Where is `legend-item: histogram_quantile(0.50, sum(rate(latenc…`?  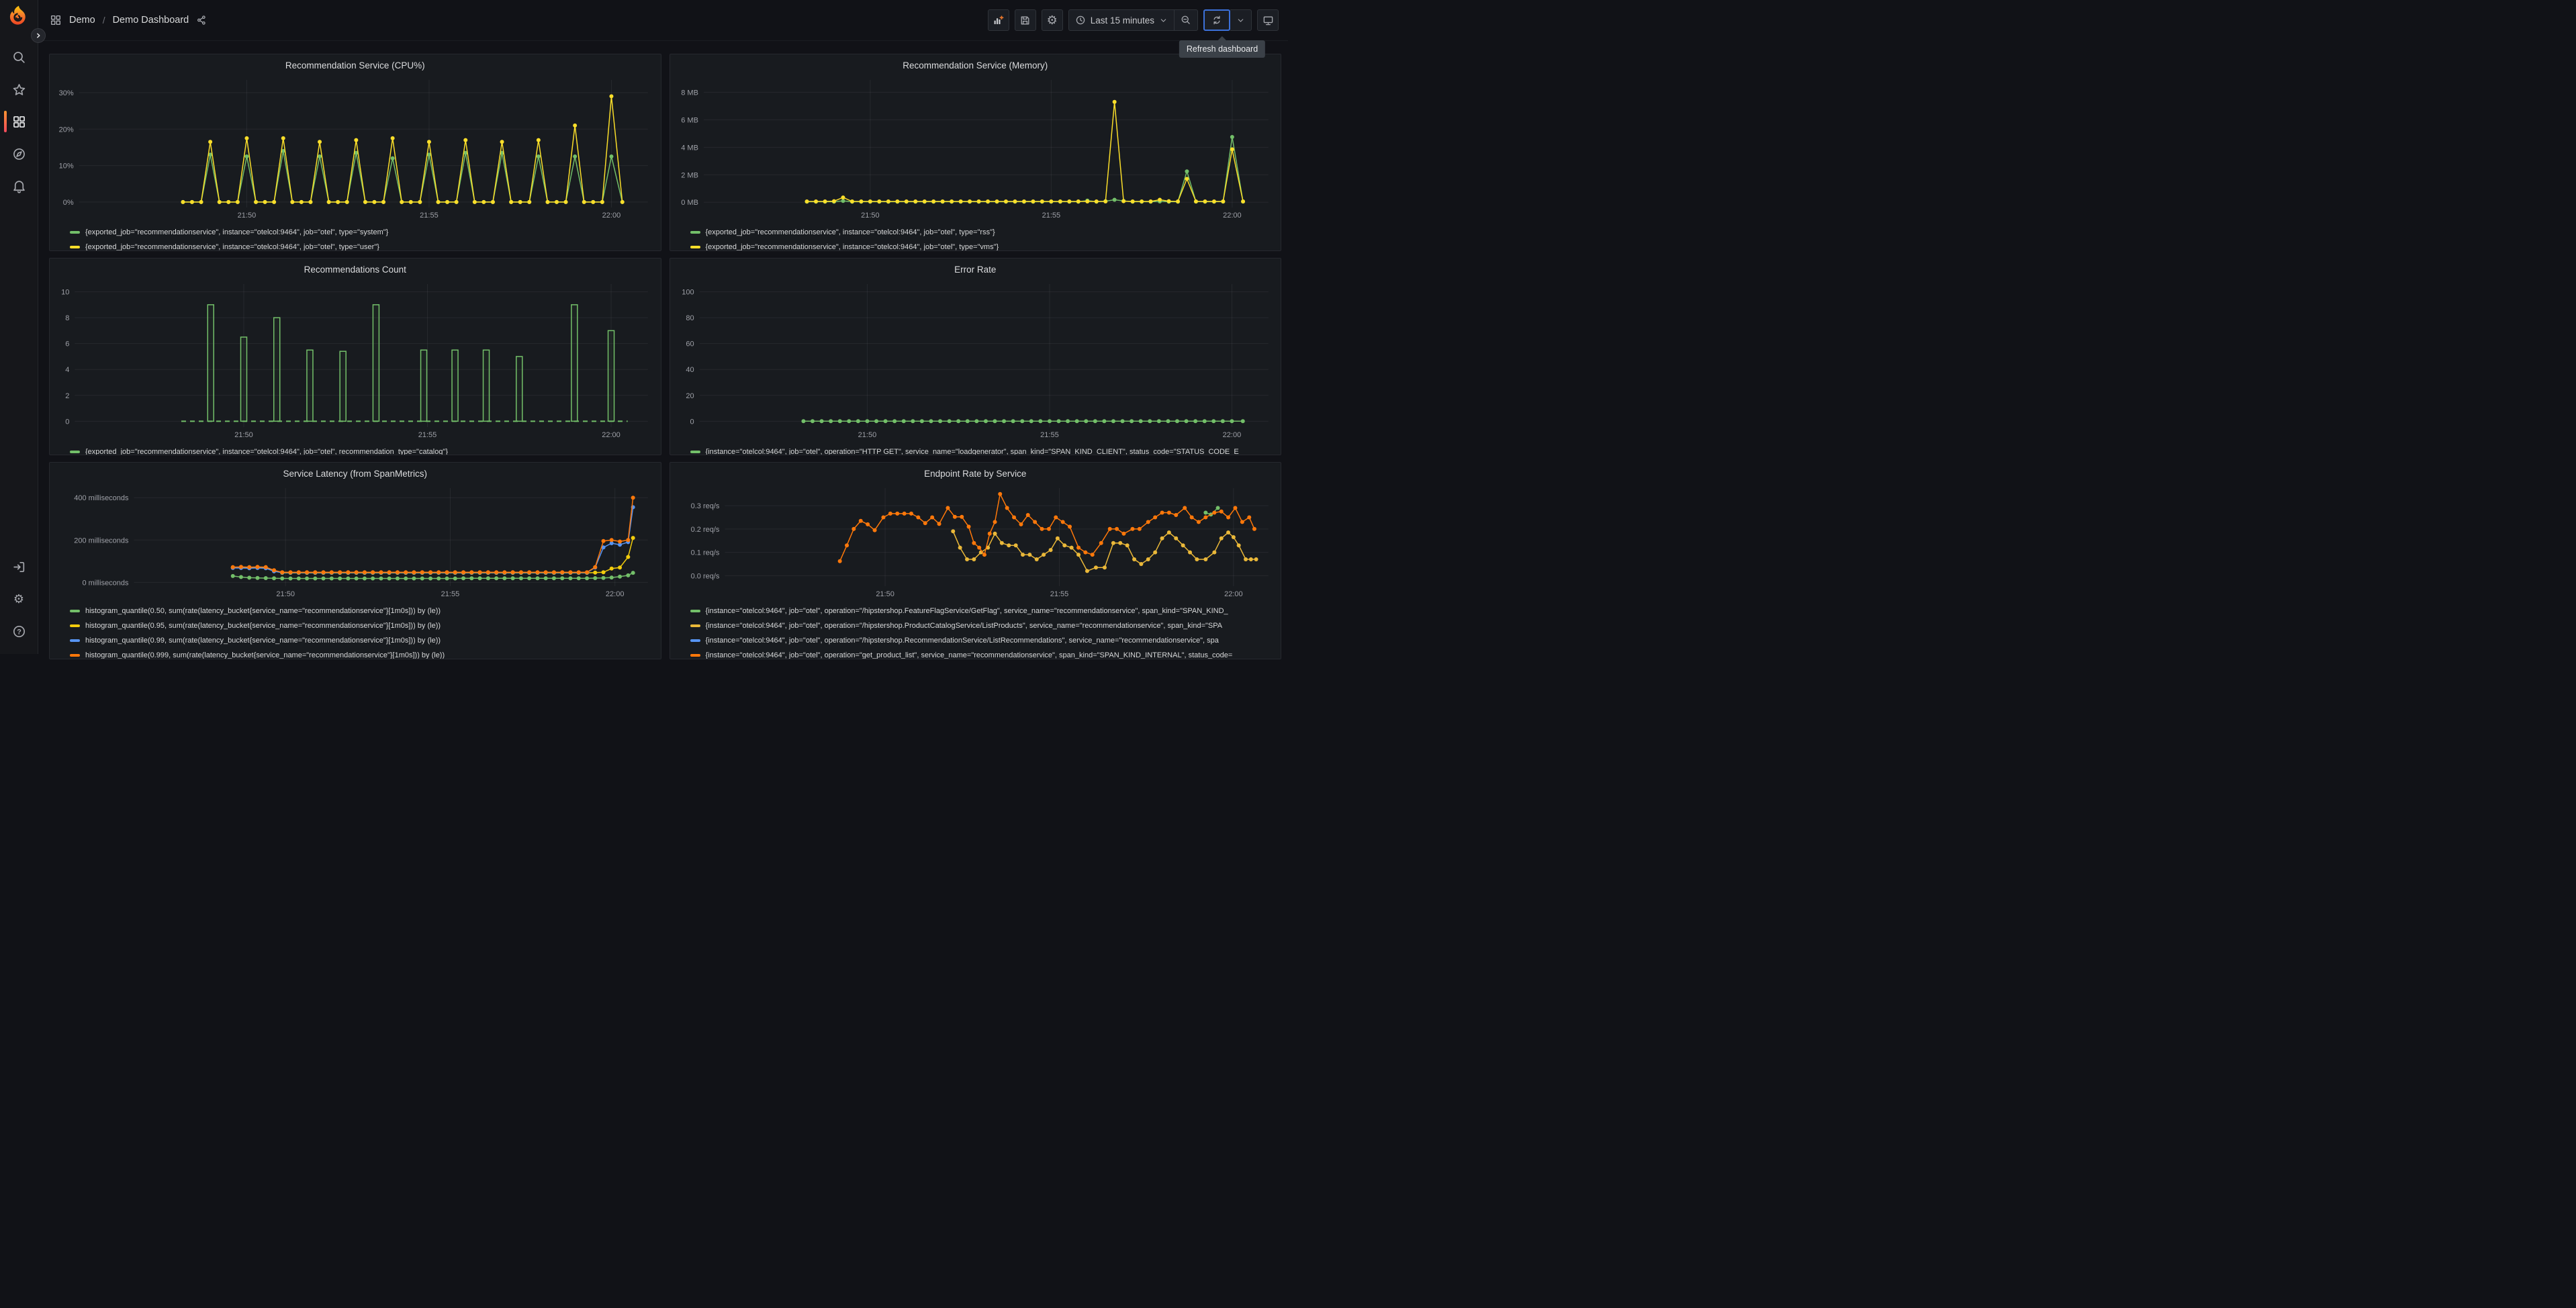 legend-item: histogram_quantile(0.50, sum(rate(latenc… is located at coordinates (362, 611).